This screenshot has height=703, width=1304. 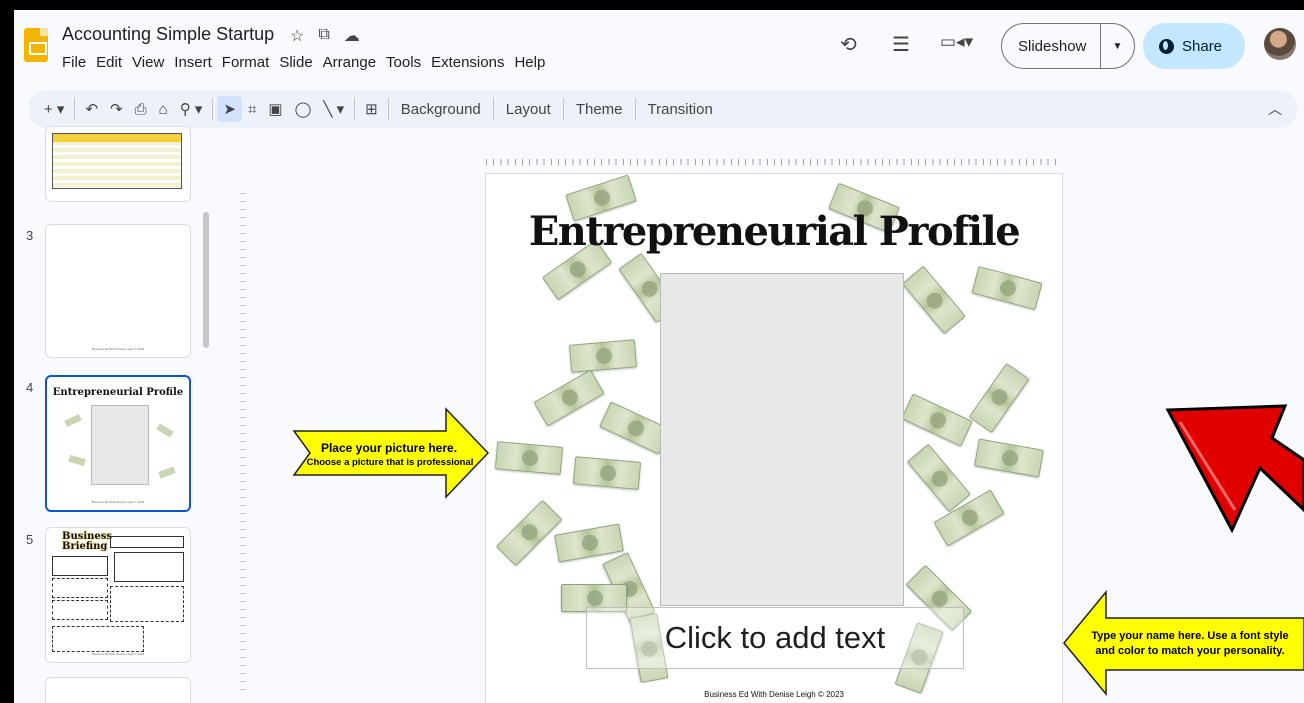 What do you see at coordinates (206, 280) in the screenshot?
I see `filmstrip-scrollbar` at bounding box center [206, 280].